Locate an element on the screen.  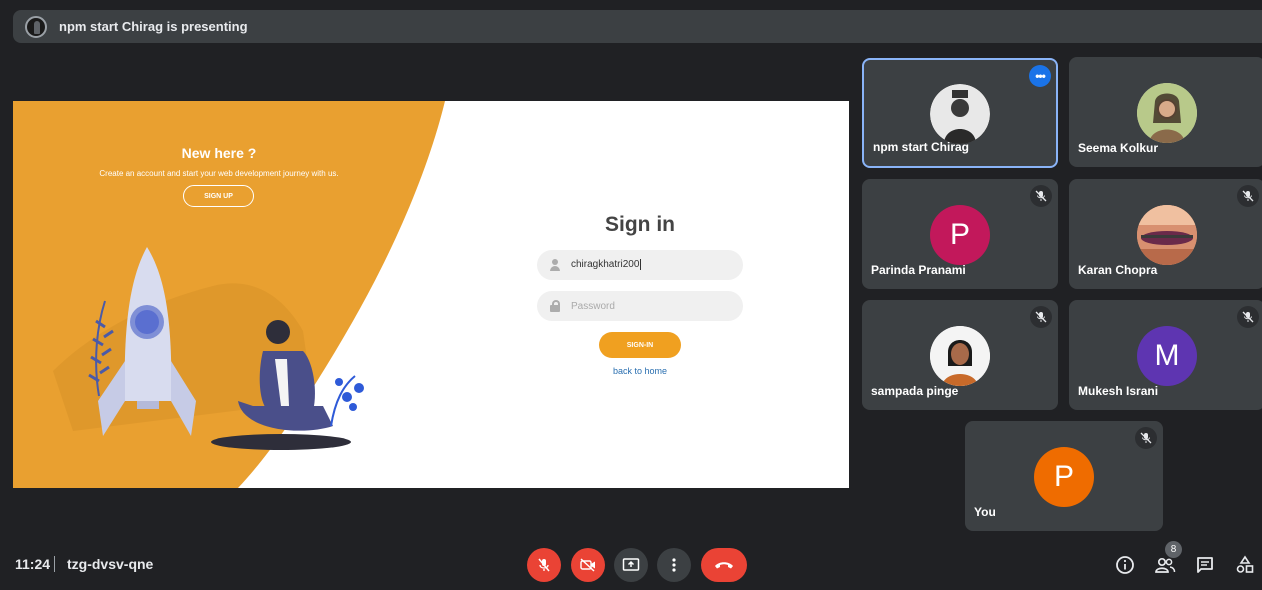
signin-button: SIGN-IN is located at coordinates (640, 345).